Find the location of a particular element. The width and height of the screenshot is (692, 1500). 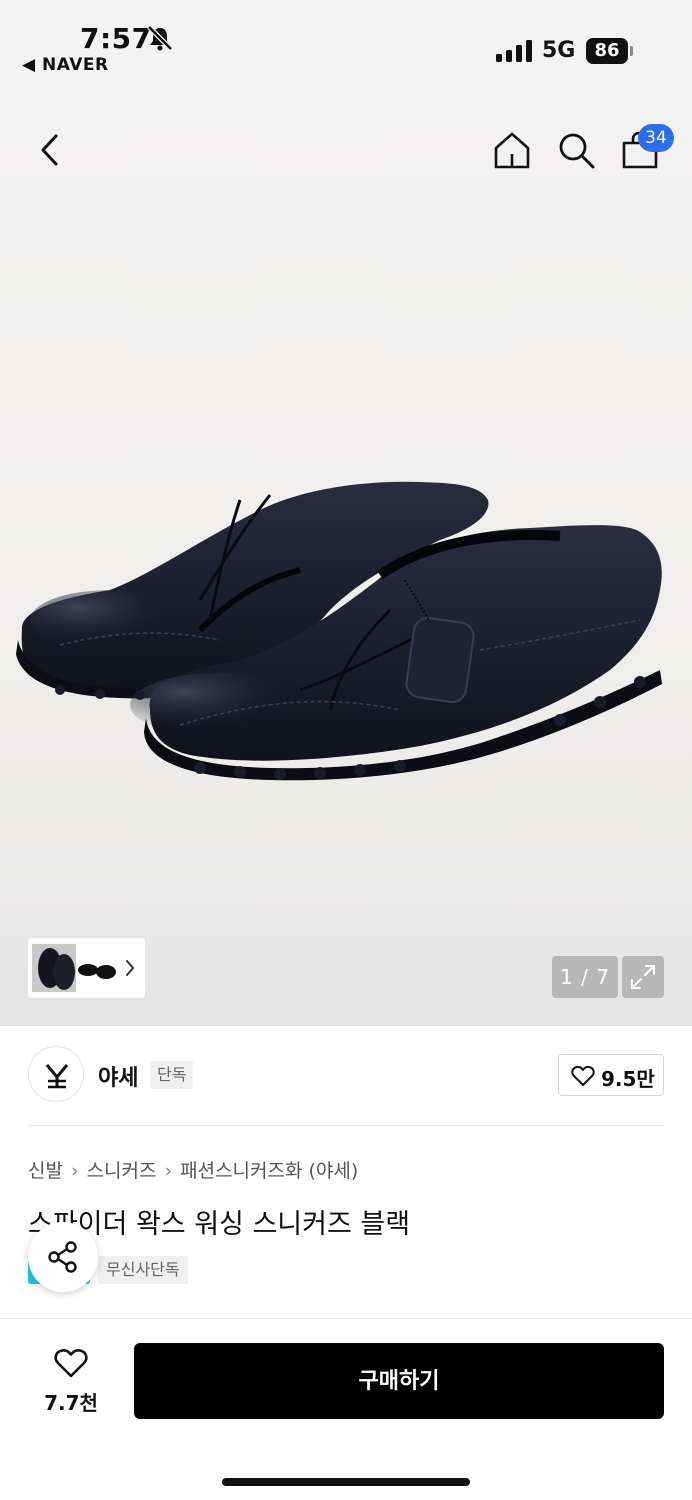

search-icon is located at coordinates (576, 150).